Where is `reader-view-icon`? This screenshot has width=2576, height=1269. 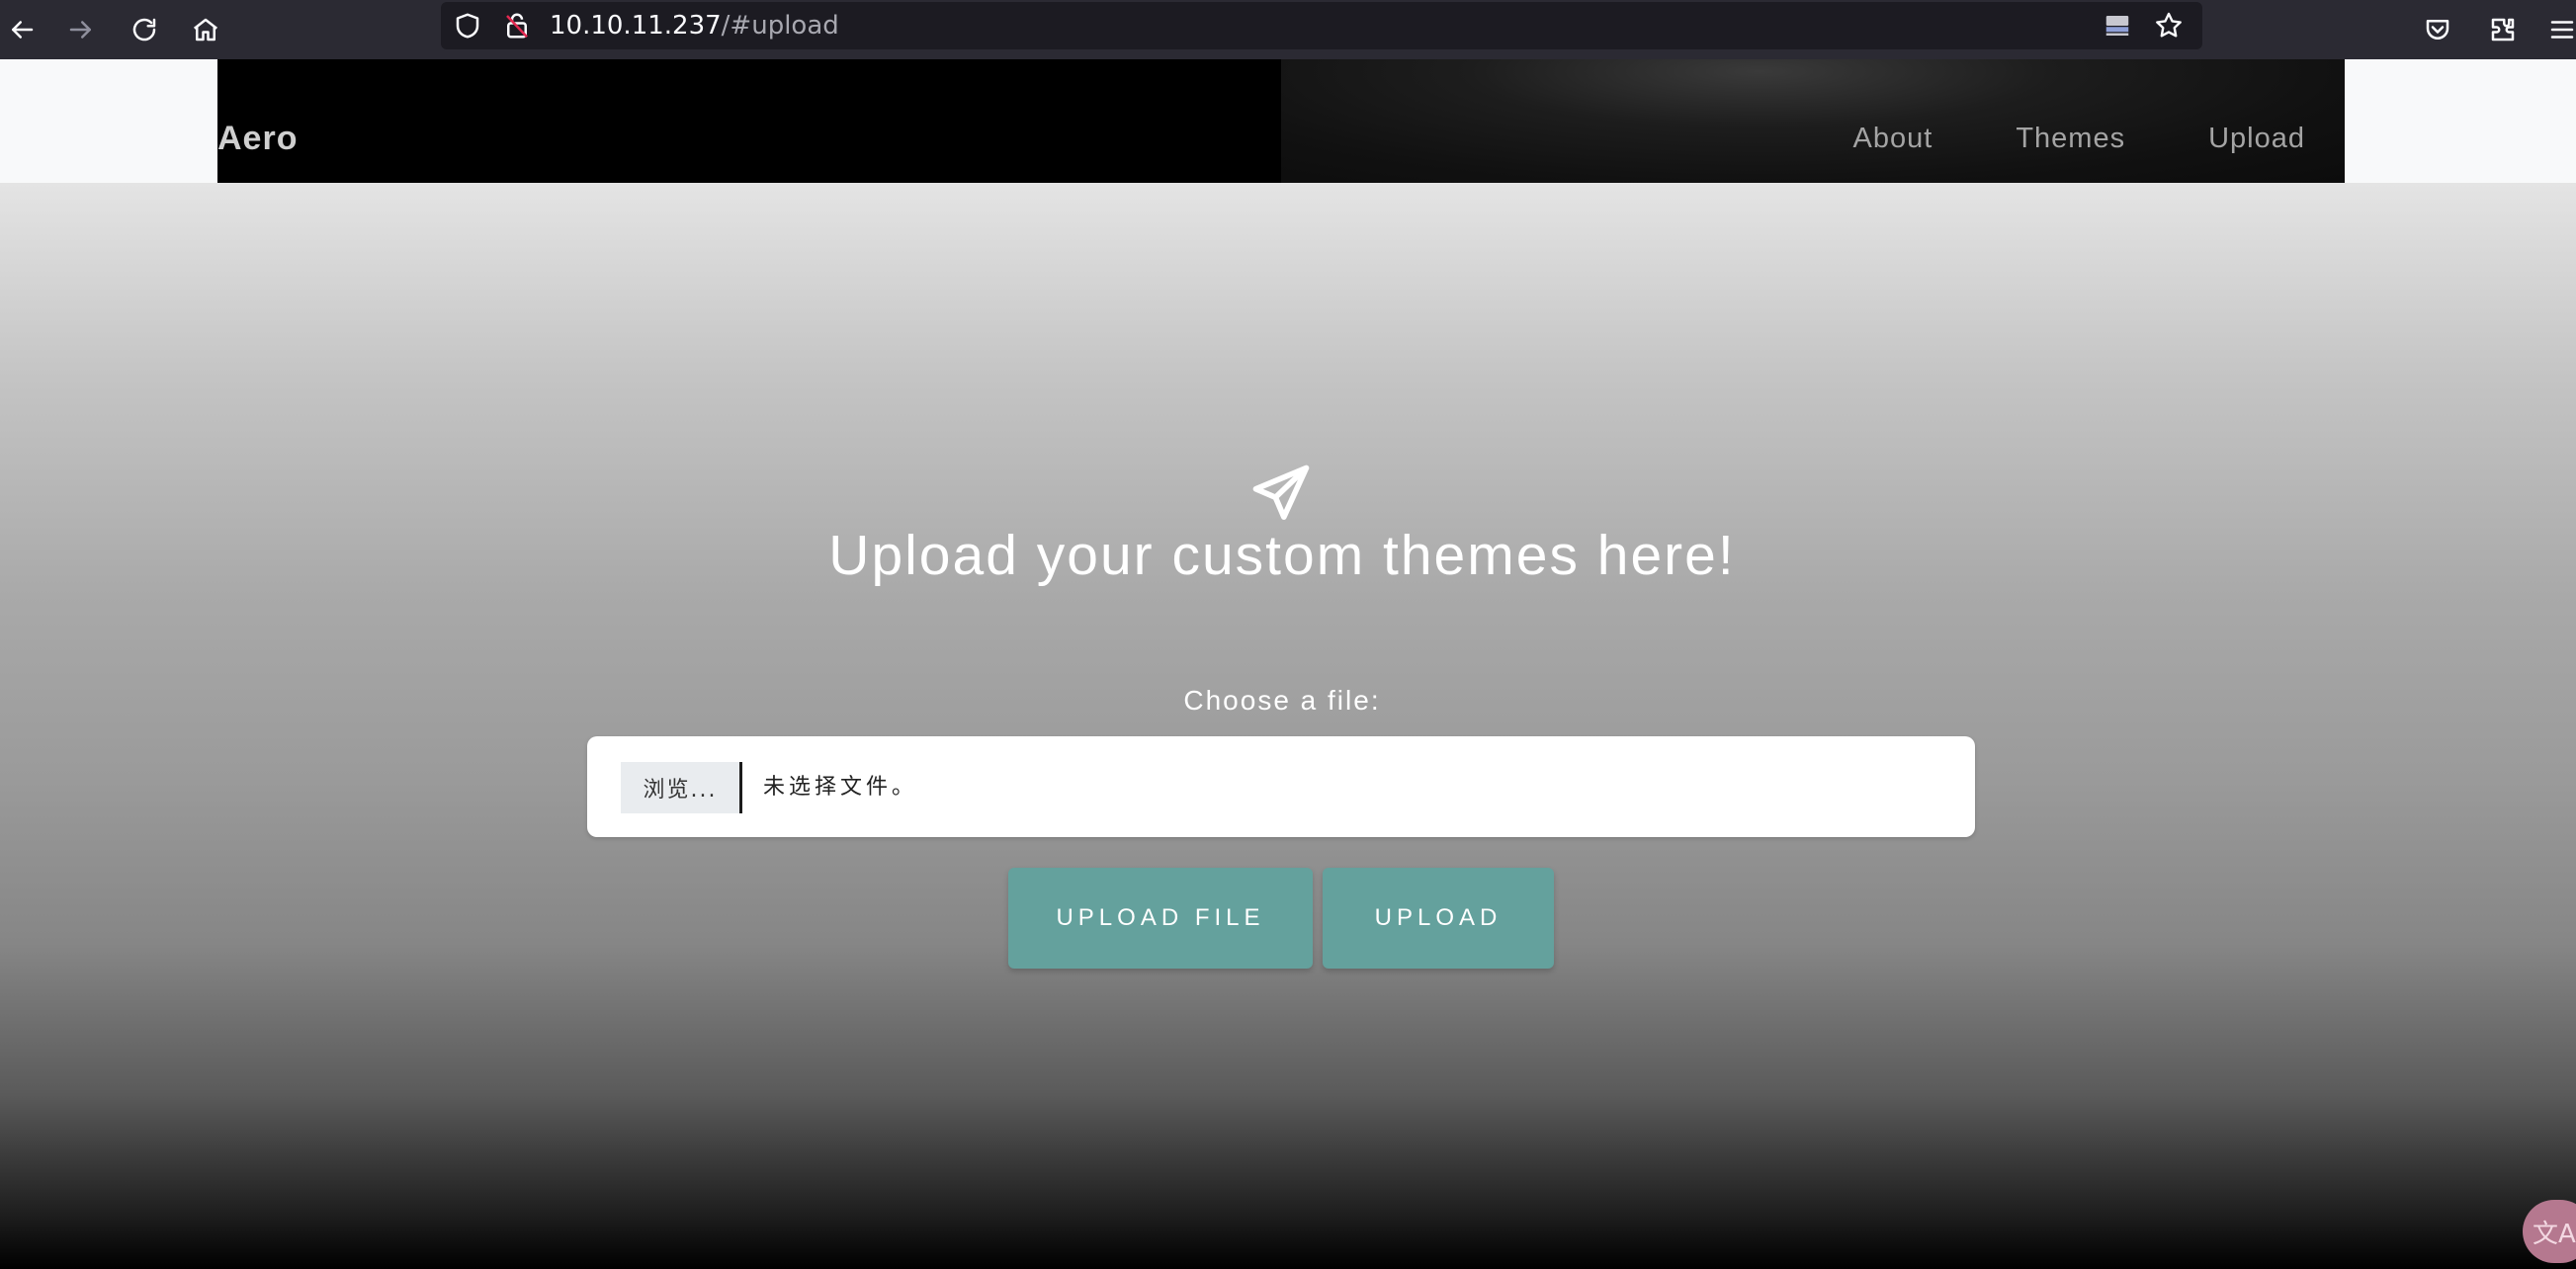
reader-view-icon is located at coordinates (2117, 26).